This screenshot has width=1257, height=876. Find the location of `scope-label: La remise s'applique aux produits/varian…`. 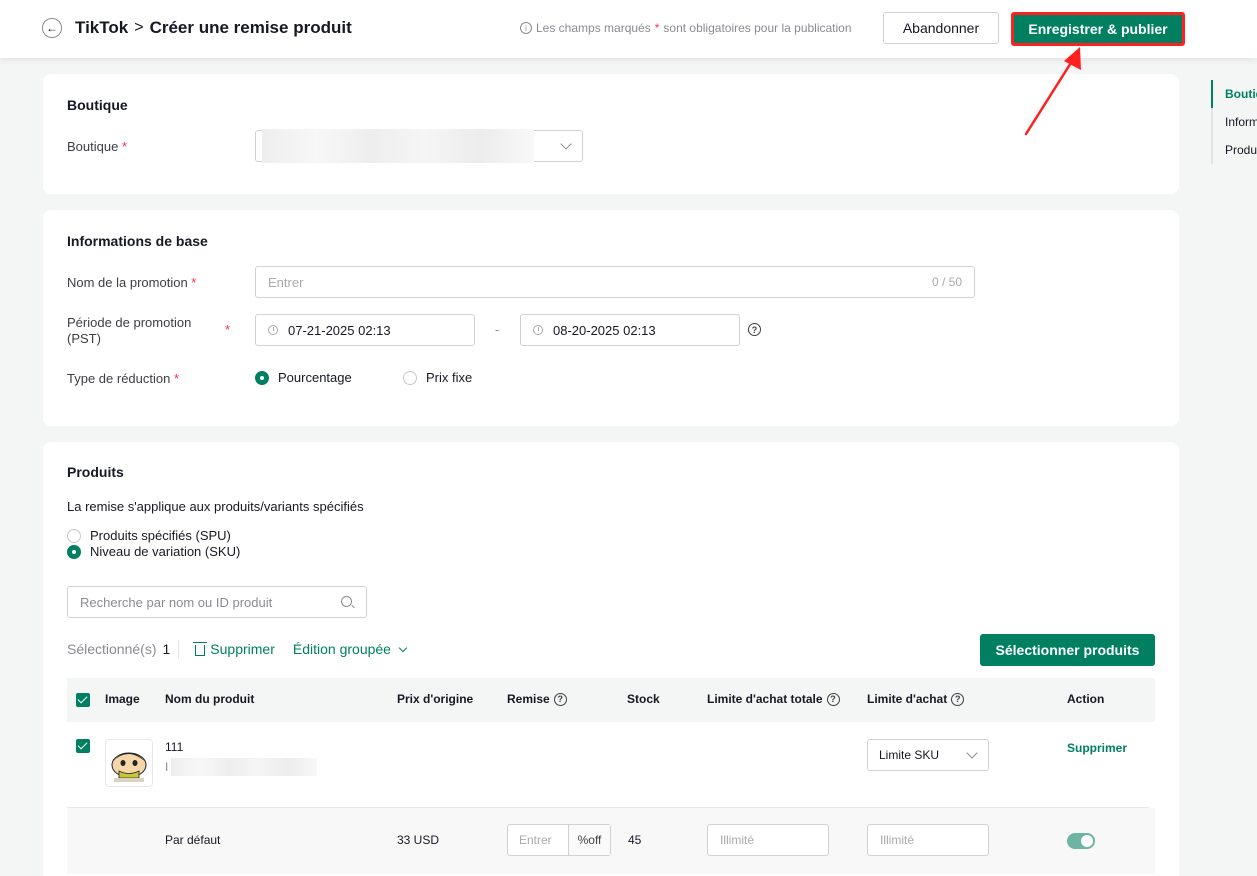

scope-label: La remise s'applique aux produits/varian… is located at coordinates (215, 506).